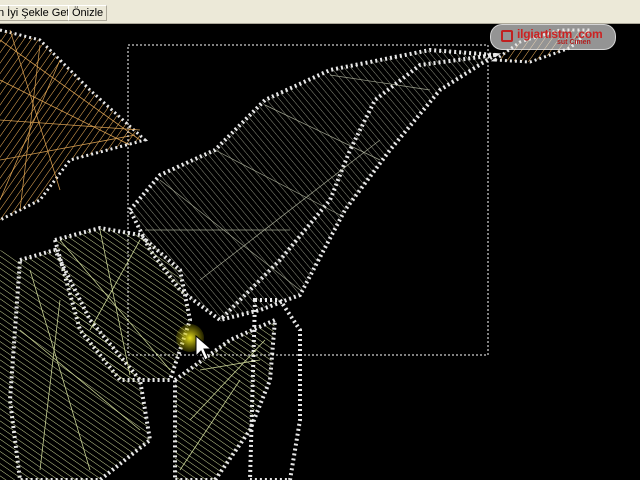  I want to click on preview-button: Önizle, so click(88, 13).